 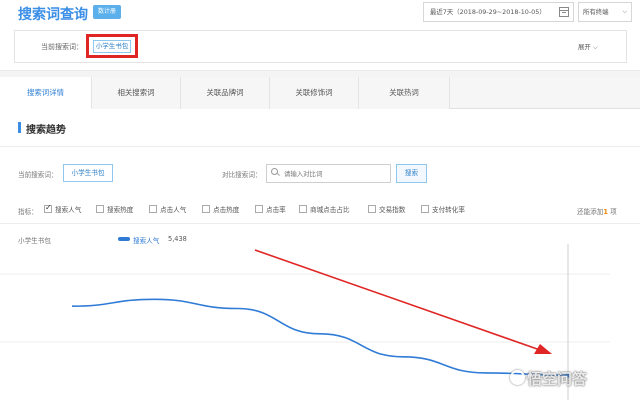 I want to click on tab-keyword-detail: 搜索词详情, so click(x=46, y=93).